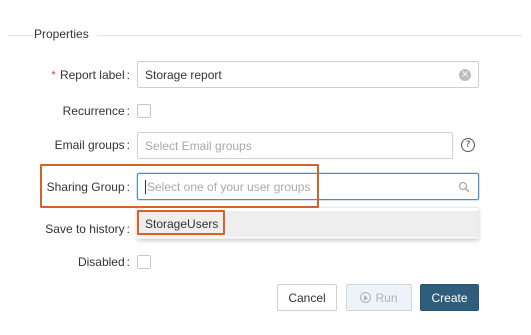  Describe the element at coordinates (85, 187) in the screenshot. I see `sharing-group-text: Sharing Group` at that location.